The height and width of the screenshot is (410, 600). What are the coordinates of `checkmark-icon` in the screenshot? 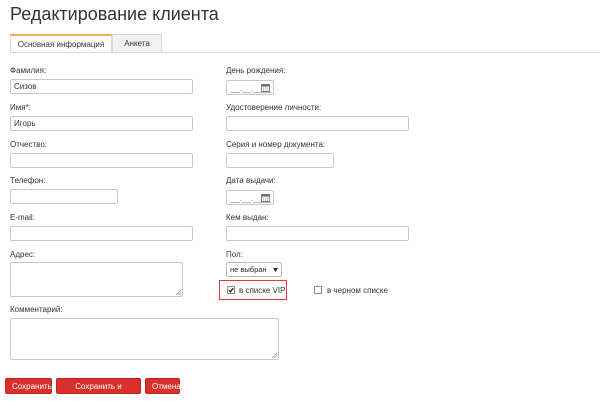 It's located at (231, 290).